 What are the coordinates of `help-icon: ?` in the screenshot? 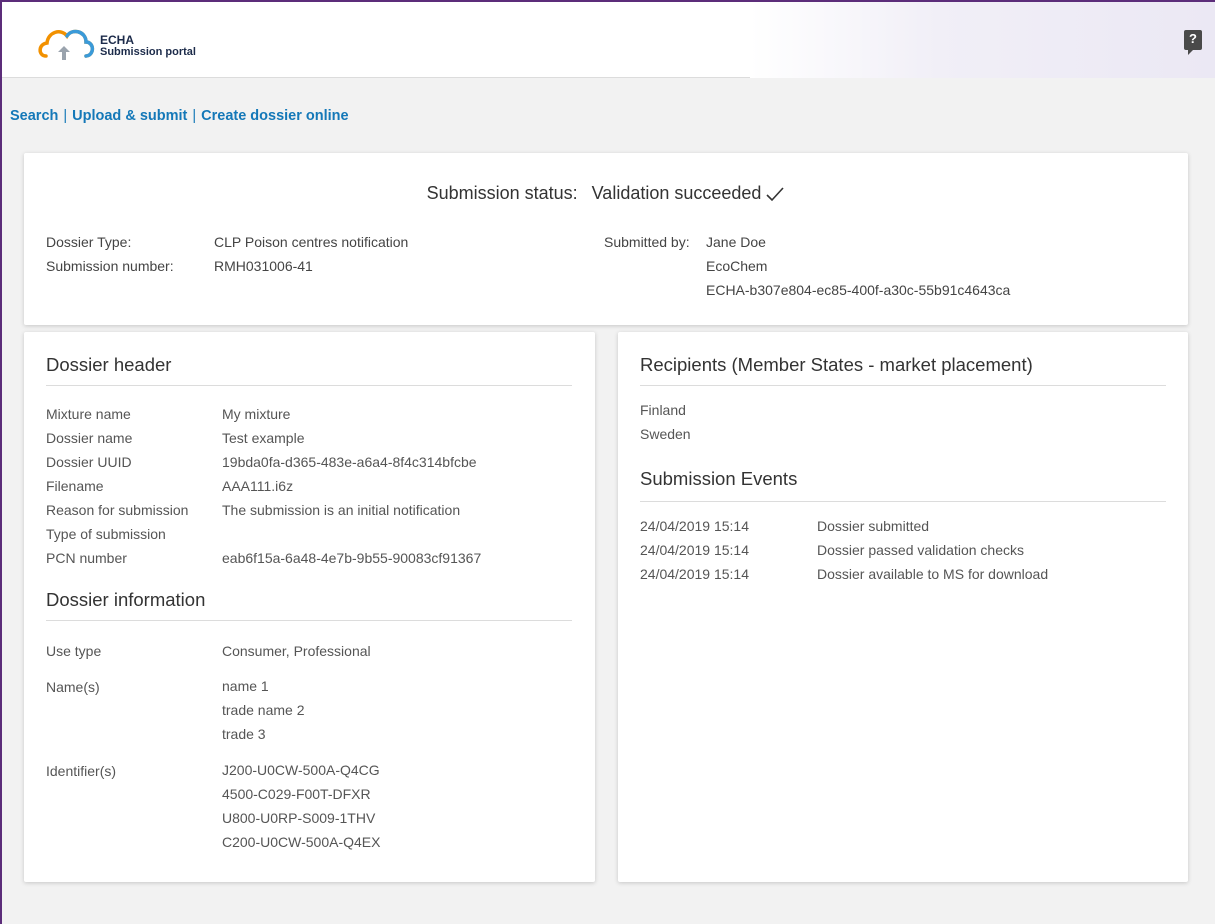 It's located at (1193, 42).